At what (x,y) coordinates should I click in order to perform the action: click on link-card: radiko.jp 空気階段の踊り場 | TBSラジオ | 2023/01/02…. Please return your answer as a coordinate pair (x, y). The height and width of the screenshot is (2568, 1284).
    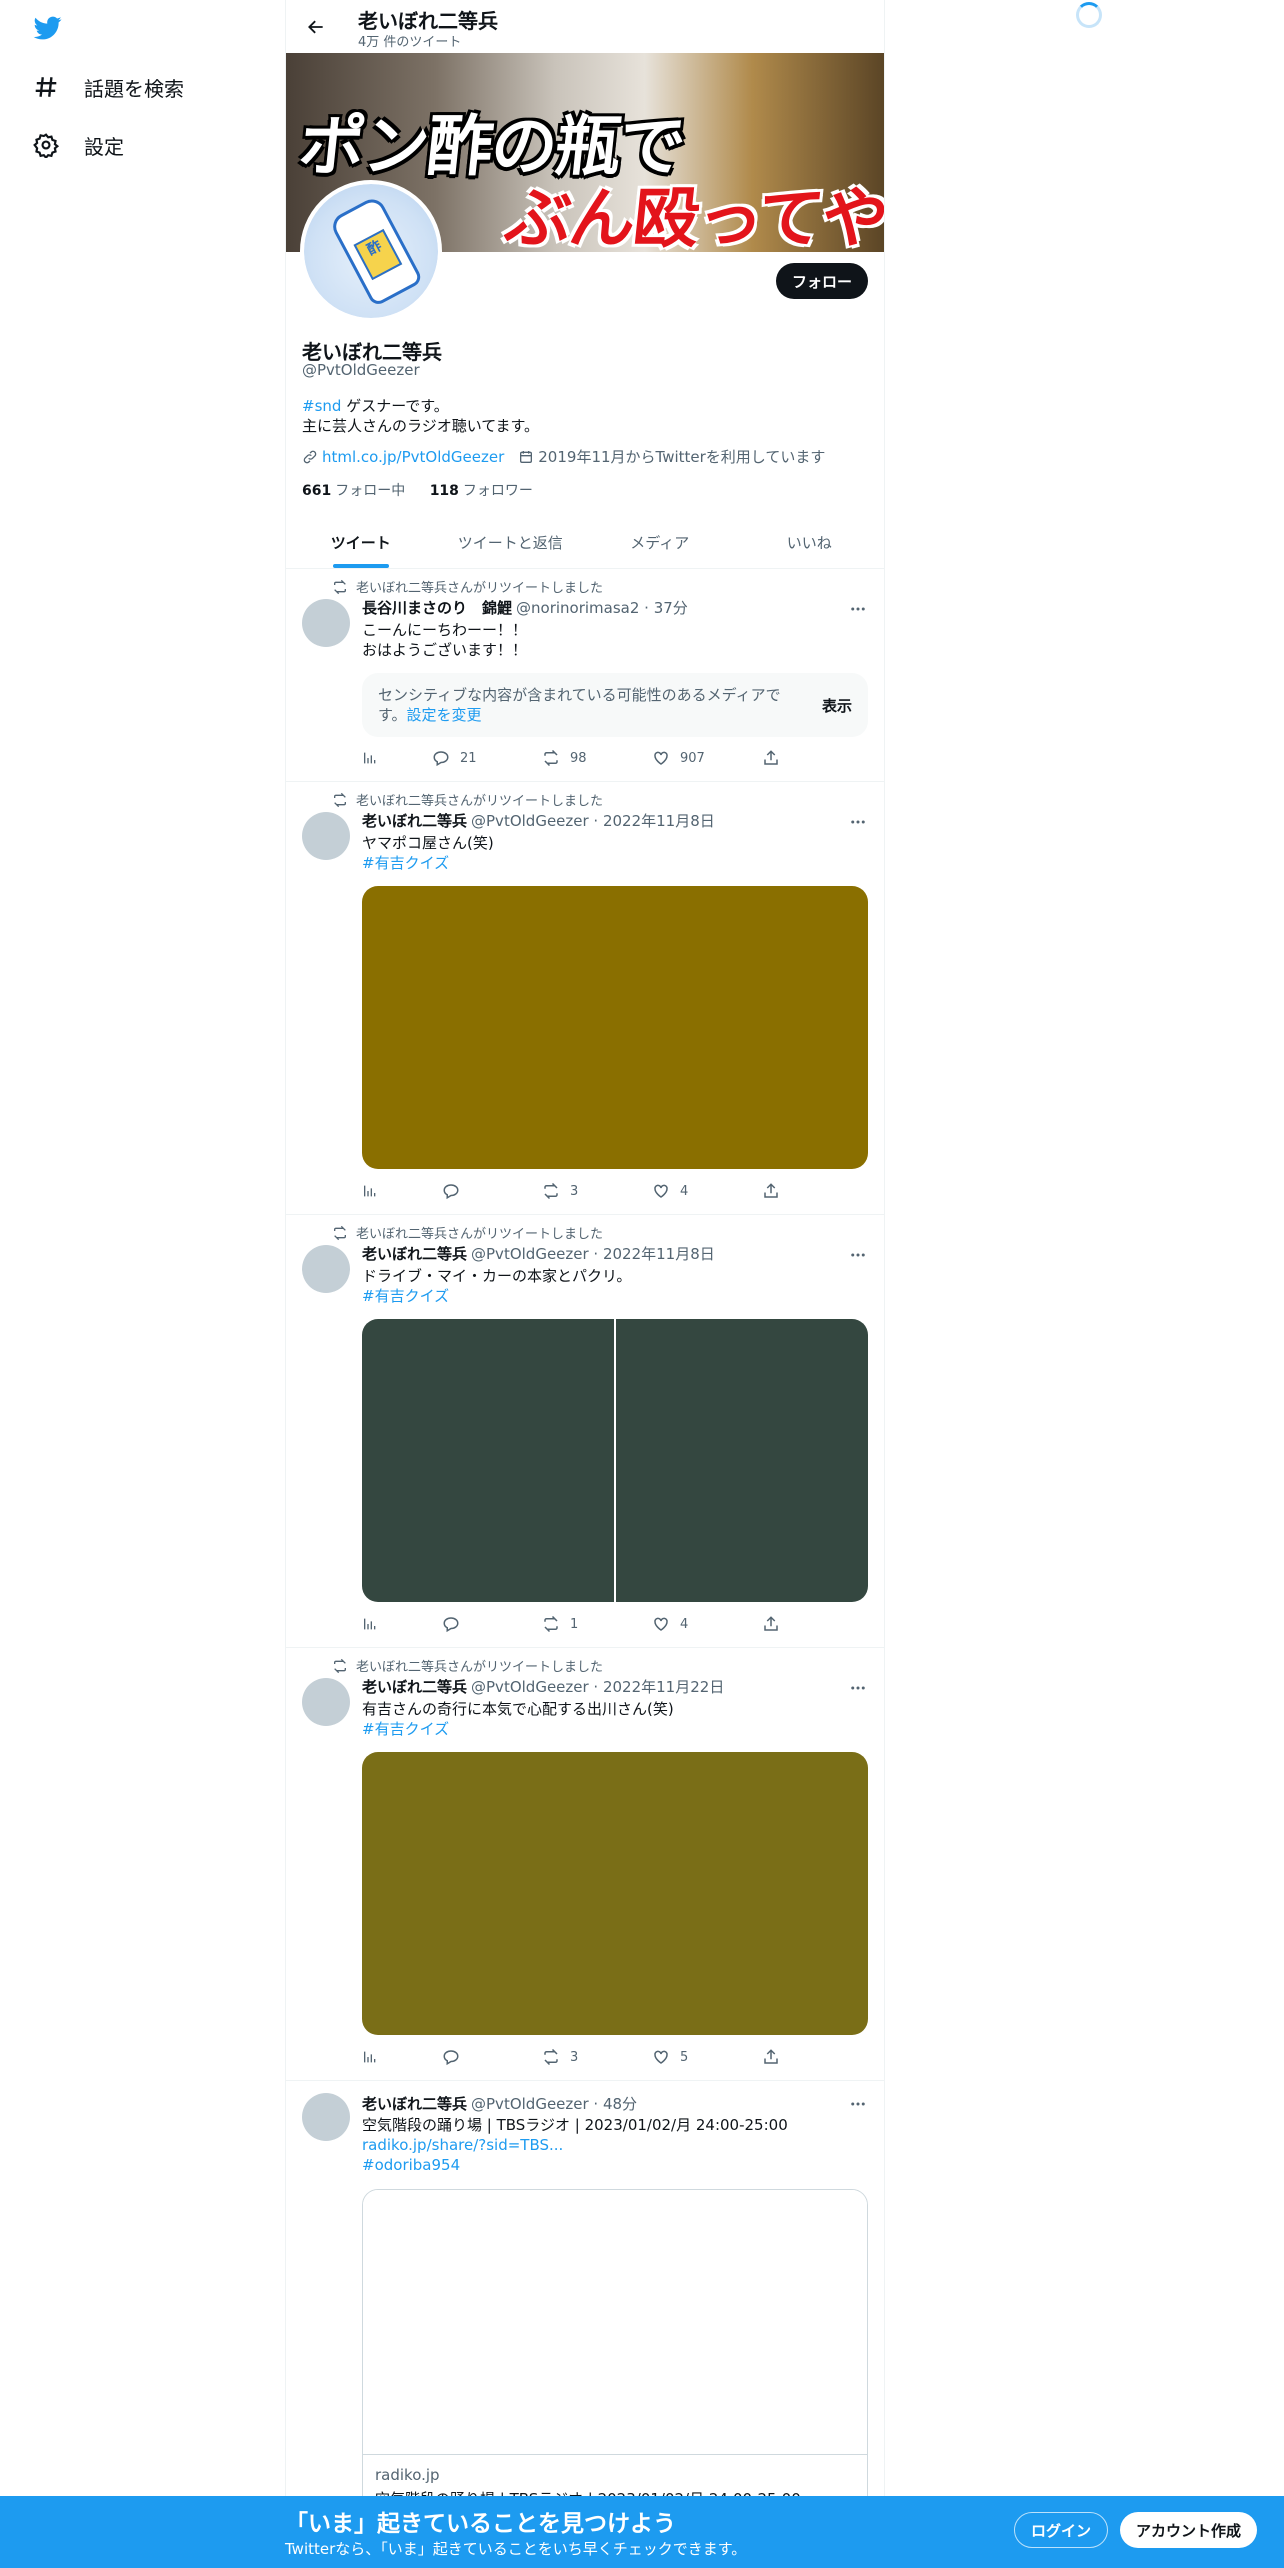
    Looking at the image, I should click on (615, 2359).